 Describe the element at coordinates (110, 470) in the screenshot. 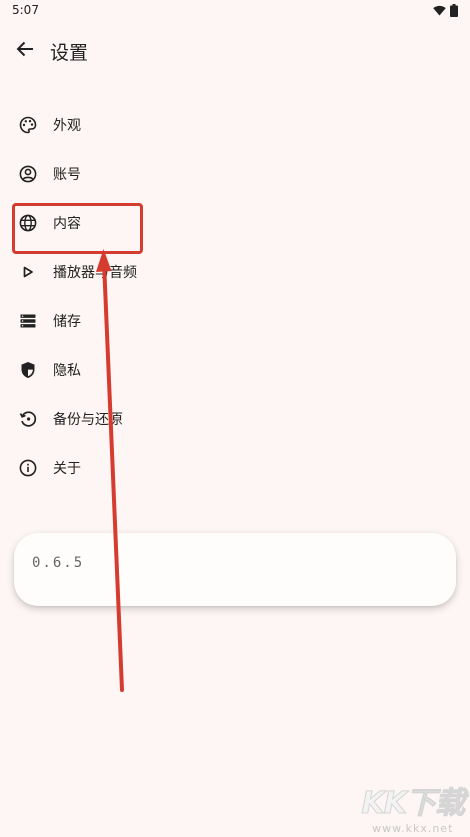

I see `annotation-arrow` at that location.